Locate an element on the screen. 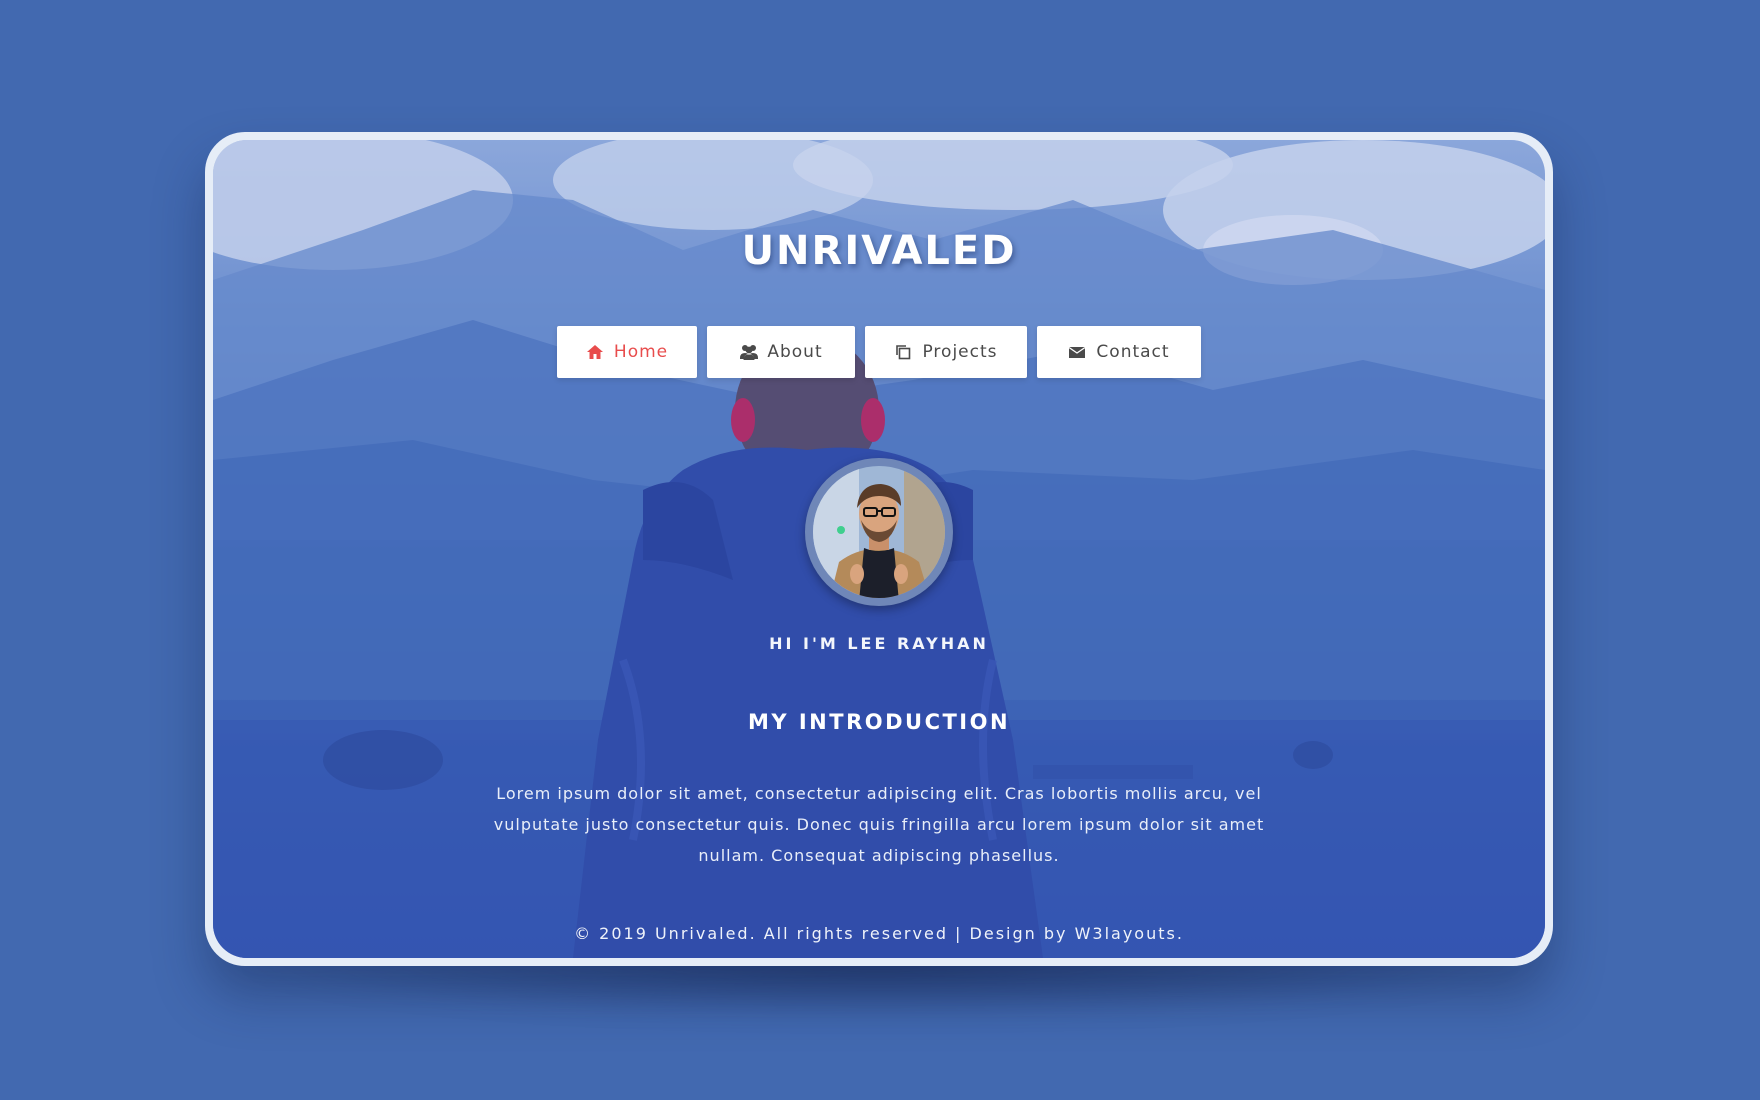 This screenshot has width=1760, height=1100. nav-contact-button: Contact is located at coordinates (1119, 352).